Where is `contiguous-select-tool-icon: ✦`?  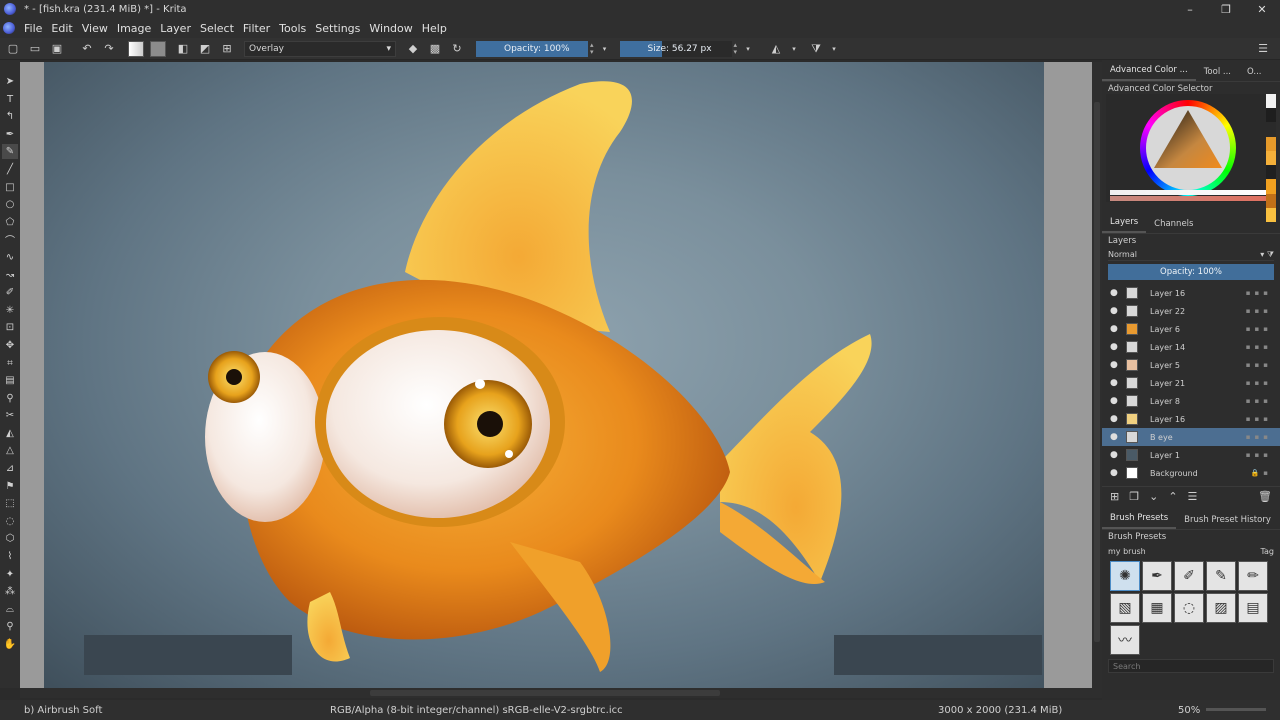
contiguous-select-tool-icon: ✦ is located at coordinates (10, 574).